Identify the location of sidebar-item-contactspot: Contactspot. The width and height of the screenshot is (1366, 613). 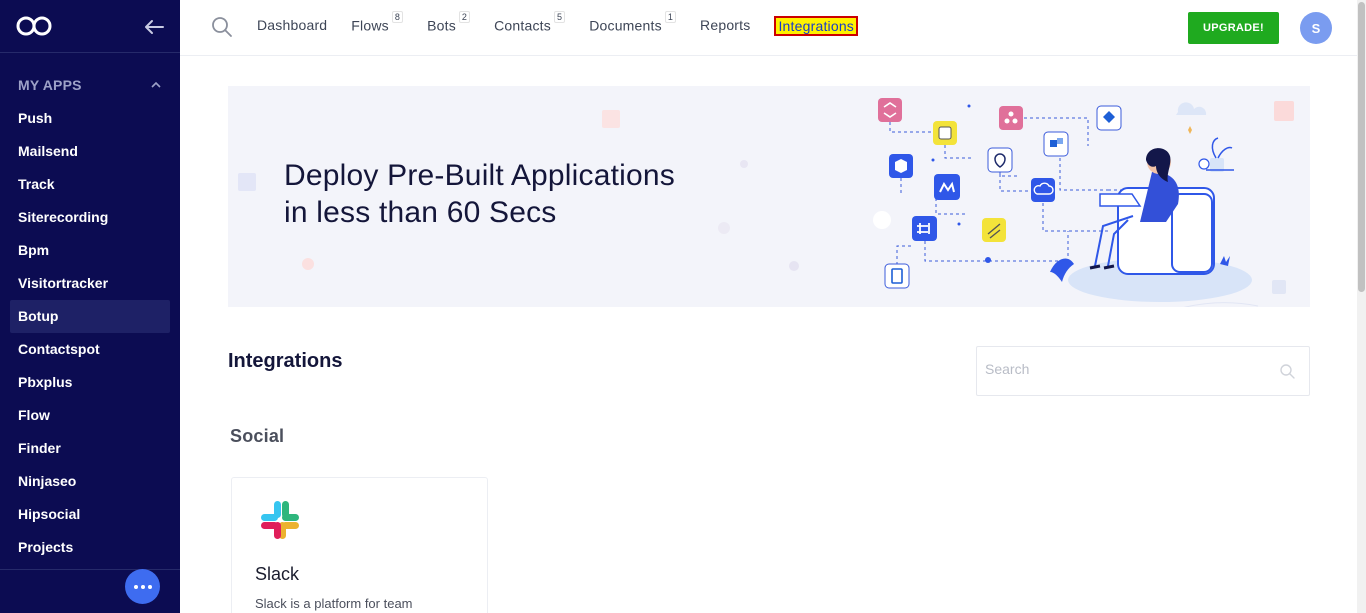
(90, 349).